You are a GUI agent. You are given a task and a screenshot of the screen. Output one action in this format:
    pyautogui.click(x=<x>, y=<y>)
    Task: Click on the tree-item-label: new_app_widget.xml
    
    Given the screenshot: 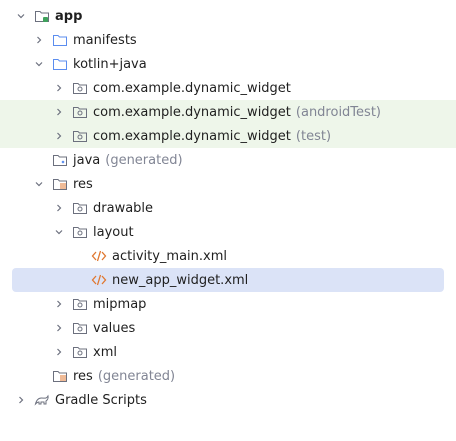 What is the action you would take?
    pyautogui.click(x=180, y=280)
    